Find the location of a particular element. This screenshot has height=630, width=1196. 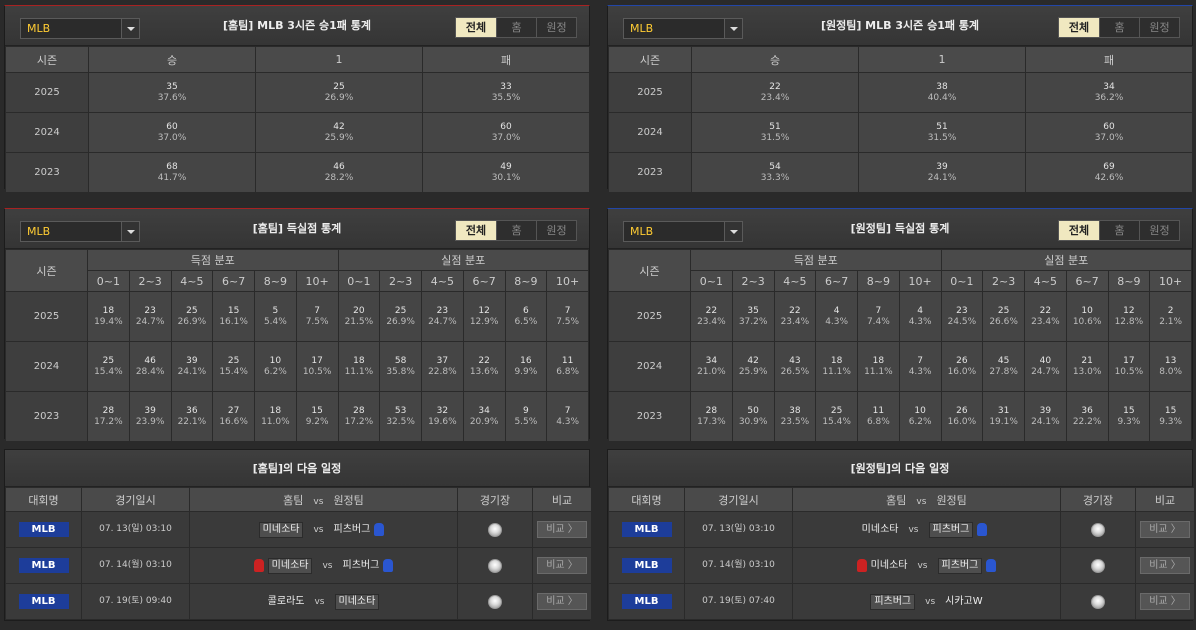

range-header: 10+ is located at coordinates (920, 281).